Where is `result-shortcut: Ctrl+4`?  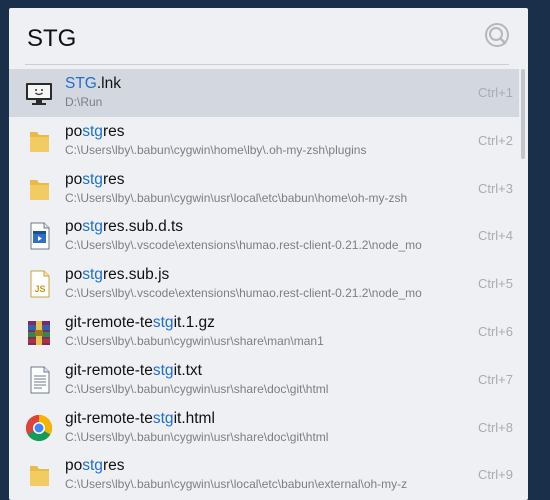
result-shortcut: Ctrl+4 is located at coordinates (495, 236).